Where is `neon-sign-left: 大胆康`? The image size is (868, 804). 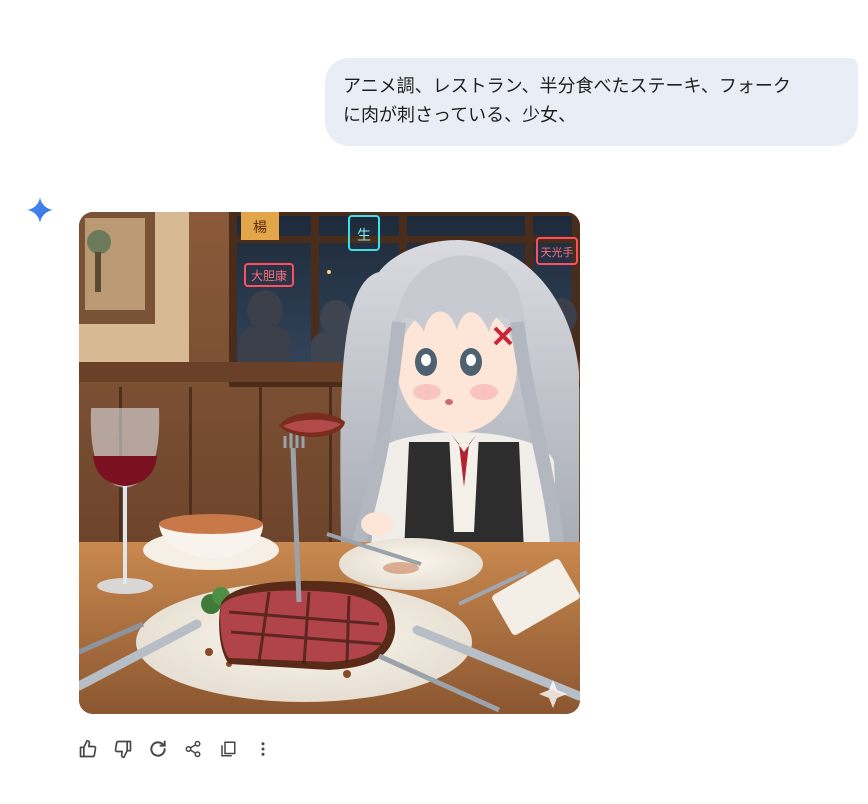 neon-sign-left: 大胆康 is located at coordinates (269, 275).